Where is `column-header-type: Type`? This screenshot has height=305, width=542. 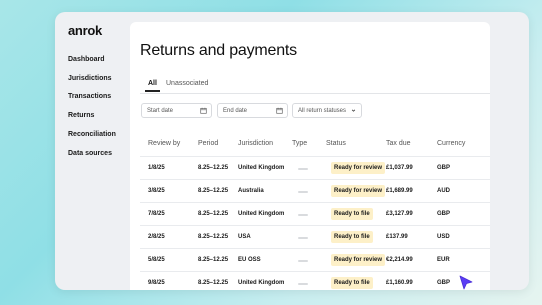
column-header-type: Type is located at coordinates (299, 143).